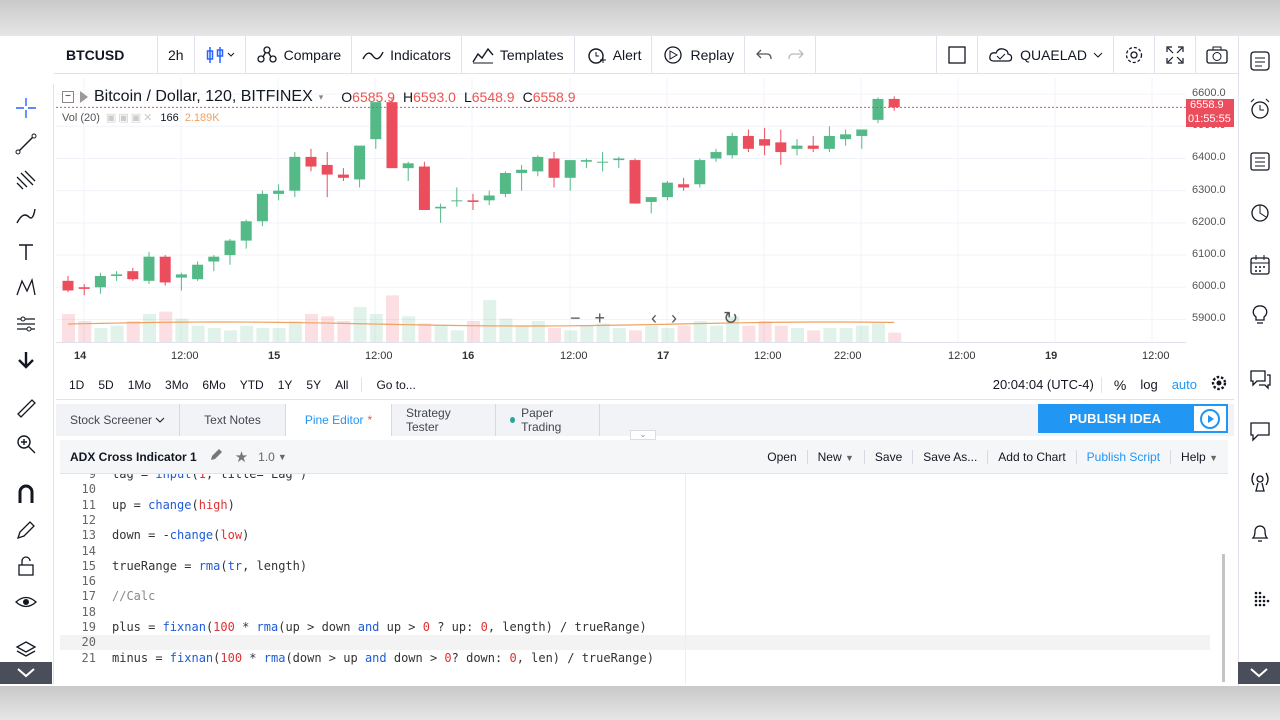 The width and height of the screenshot is (1280, 720). Describe the element at coordinates (674, 318) in the screenshot. I see `scroll-right-button: ›` at that location.